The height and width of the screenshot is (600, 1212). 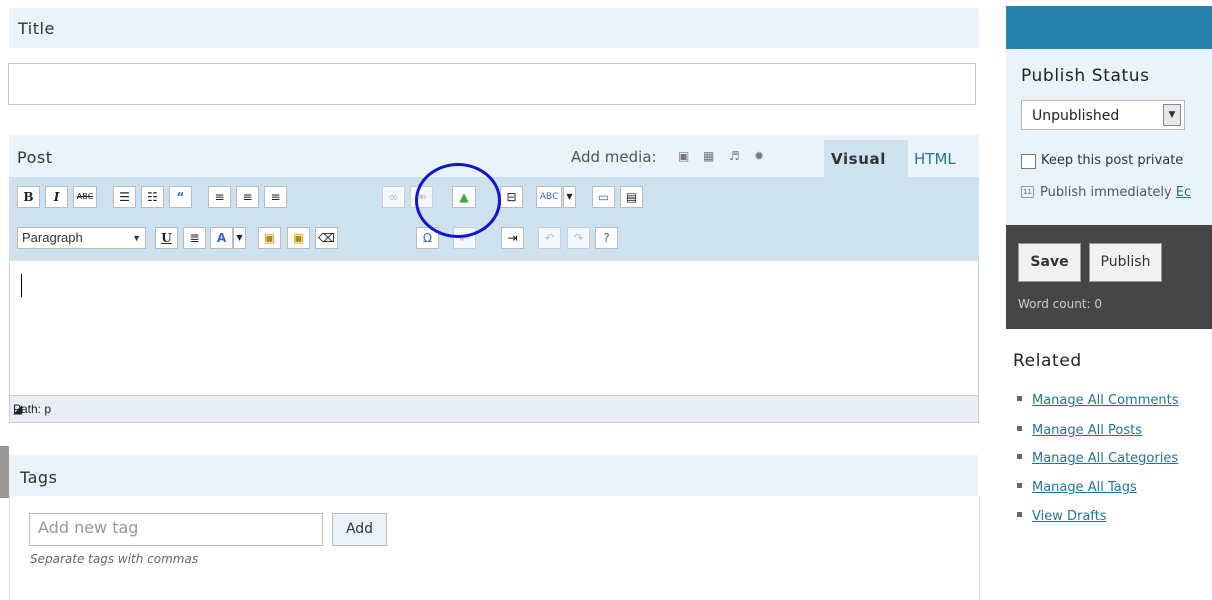 What do you see at coordinates (298, 238) in the screenshot?
I see `paste-word-button: ▣` at bounding box center [298, 238].